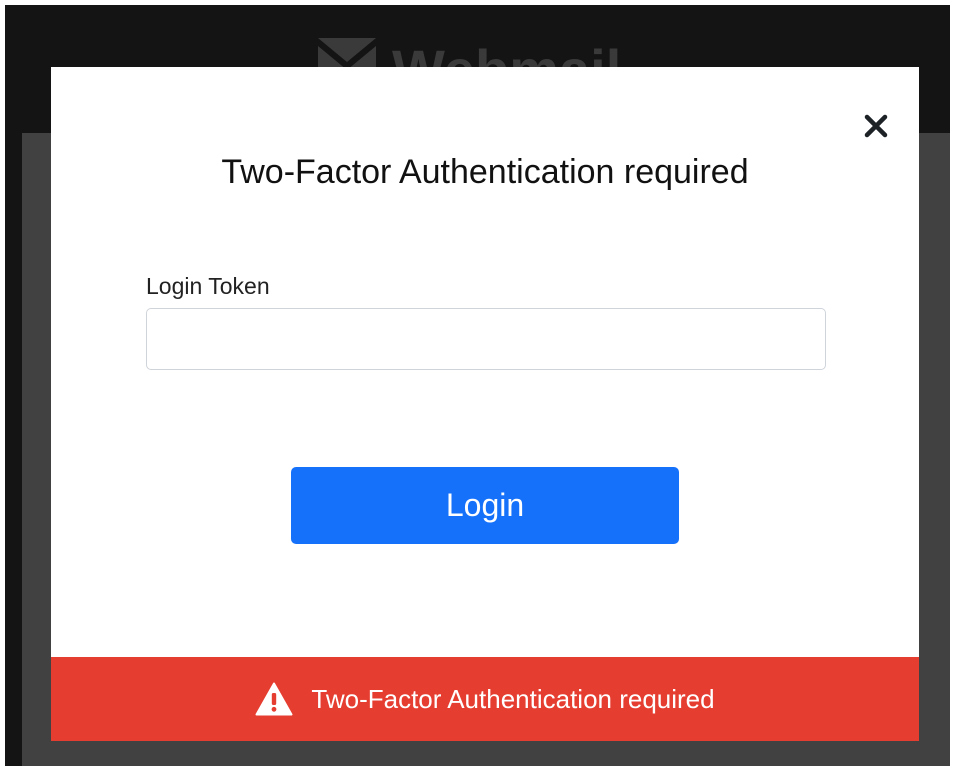 The width and height of the screenshot is (955, 771). I want to click on close-button, so click(876, 126).